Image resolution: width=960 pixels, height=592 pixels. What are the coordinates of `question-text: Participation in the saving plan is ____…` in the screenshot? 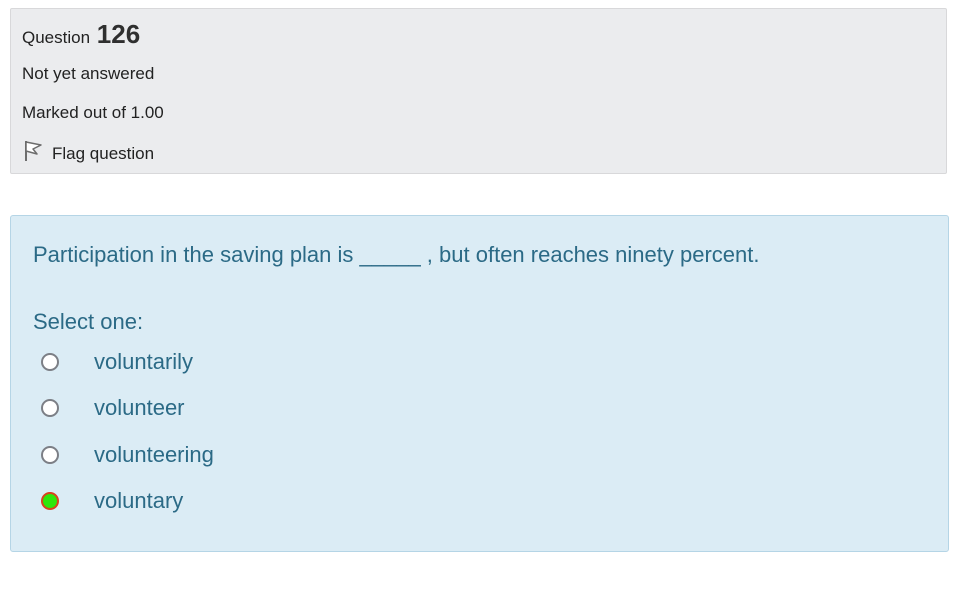 It's located at (396, 254).